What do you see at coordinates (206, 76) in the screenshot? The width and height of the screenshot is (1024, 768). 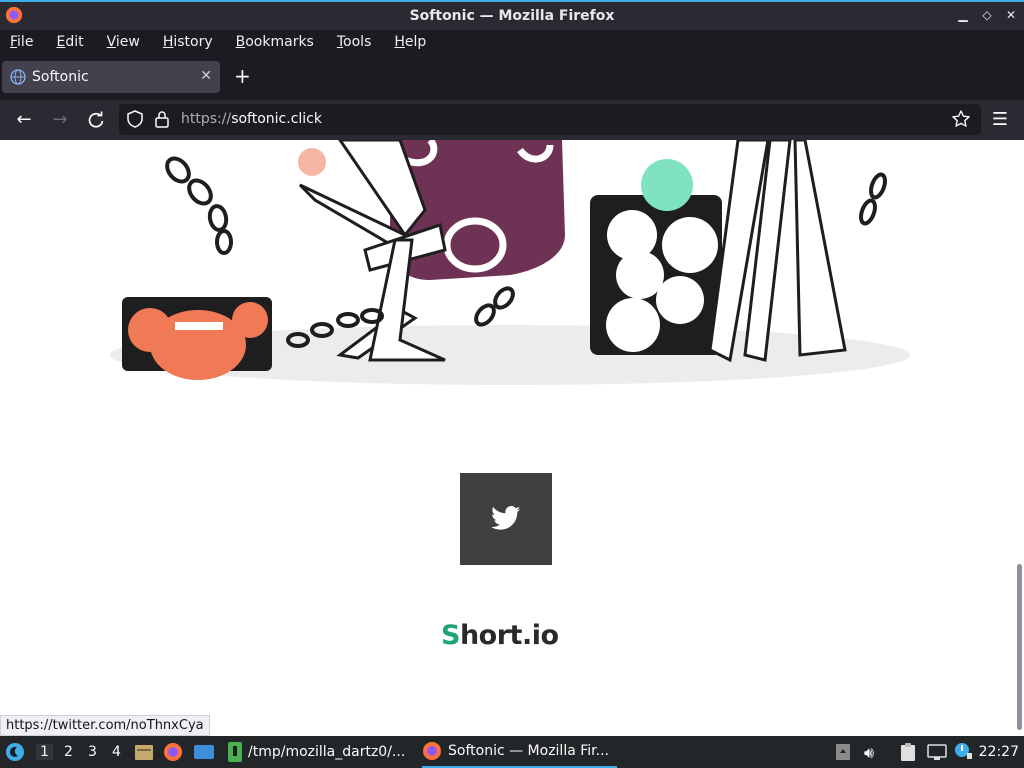 I see `tab-close-icon: ✕` at bounding box center [206, 76].